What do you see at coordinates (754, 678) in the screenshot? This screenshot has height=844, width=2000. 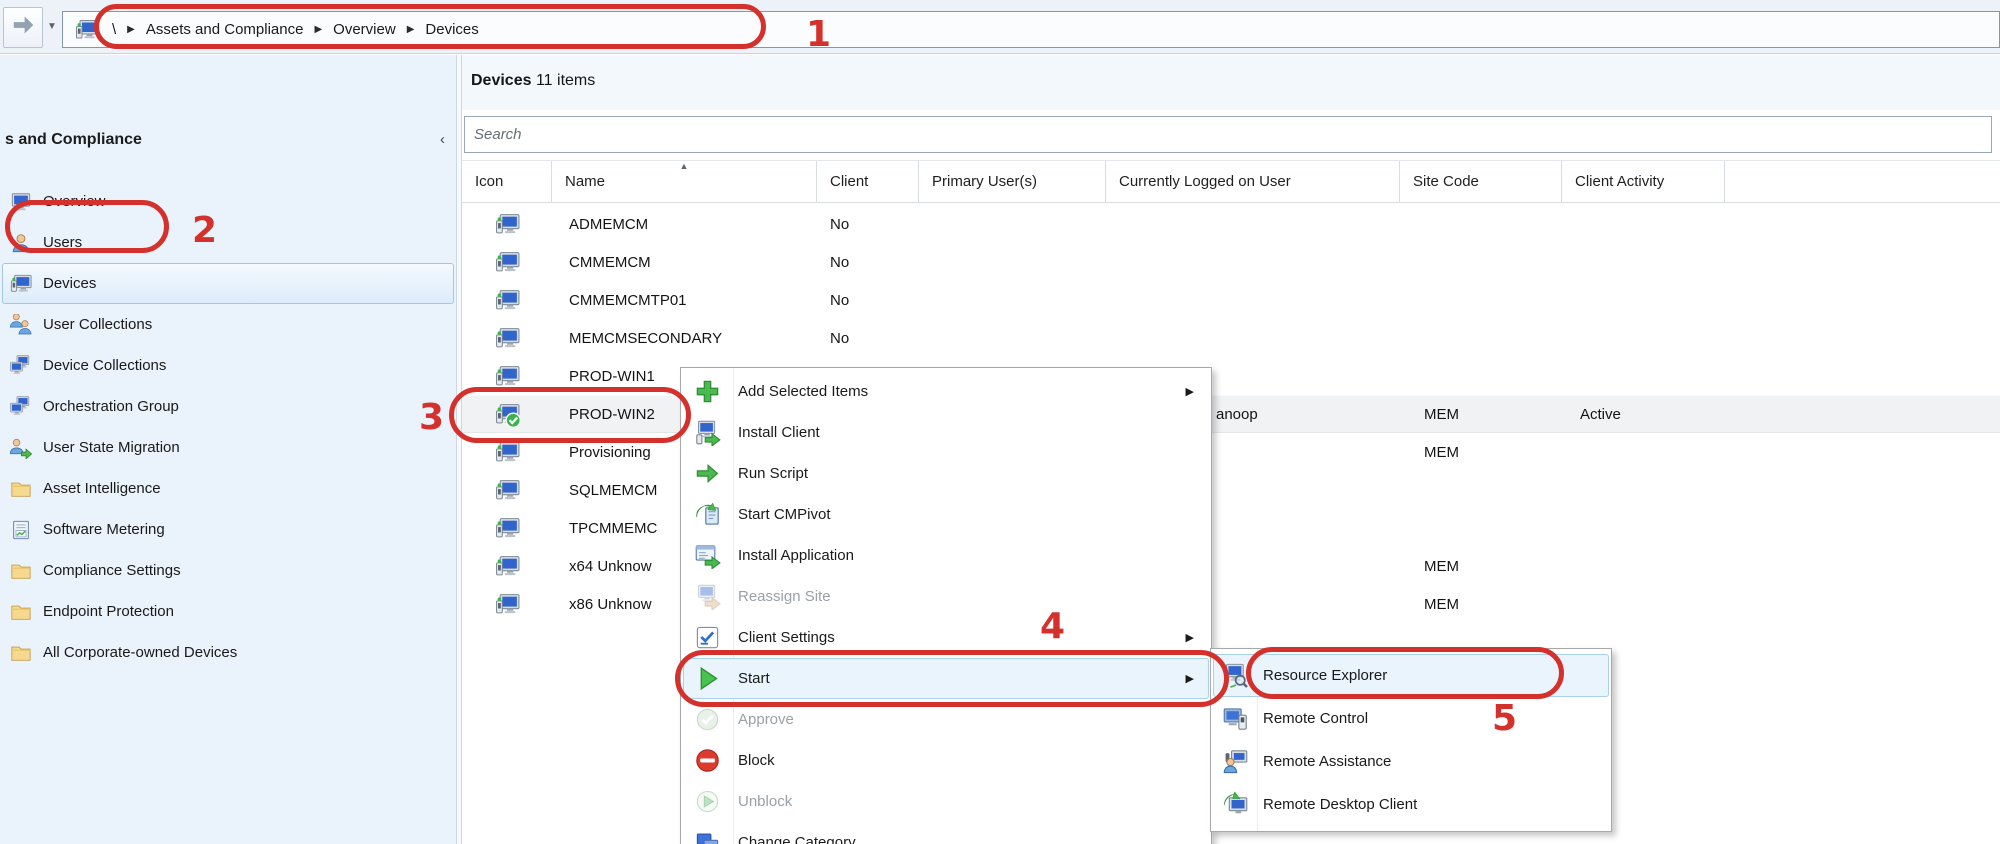 I see `menu-item-label: Start` at bounding box center [754, 678].